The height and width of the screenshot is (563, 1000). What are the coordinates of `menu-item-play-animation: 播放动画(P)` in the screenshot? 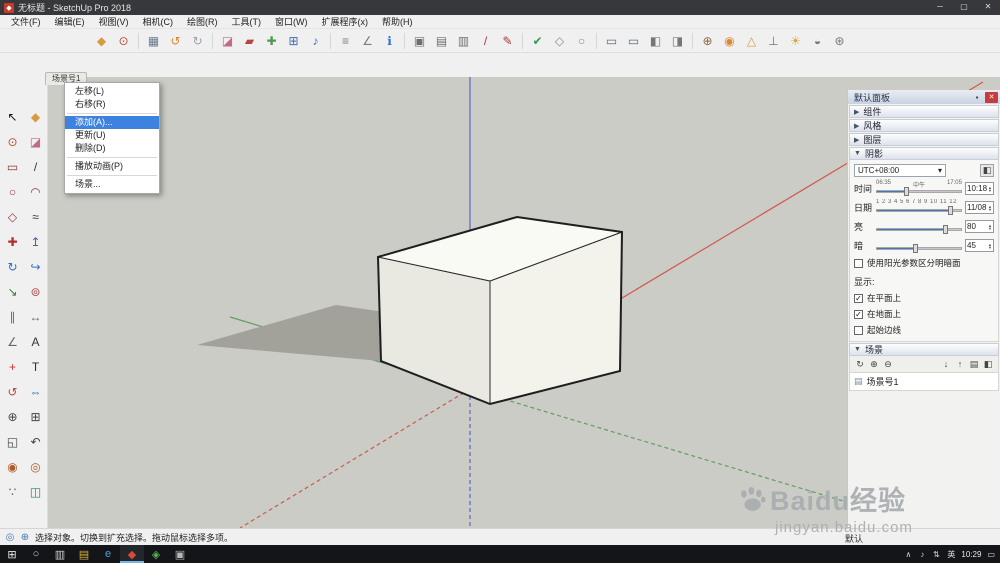 It's located at (112, 166).